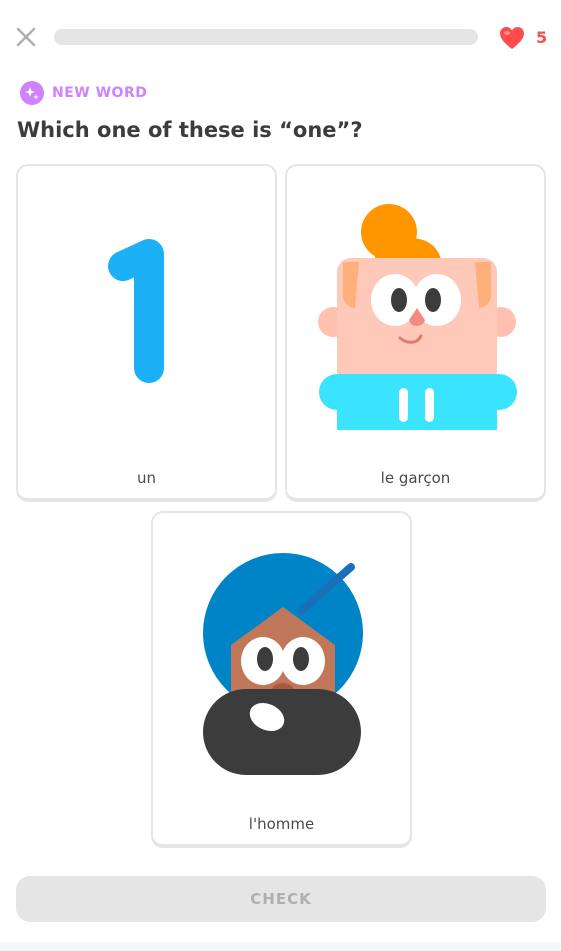  Describe the element at coordinates (32, 93) in the screenshot. I see `sparkle-icon` at that location.